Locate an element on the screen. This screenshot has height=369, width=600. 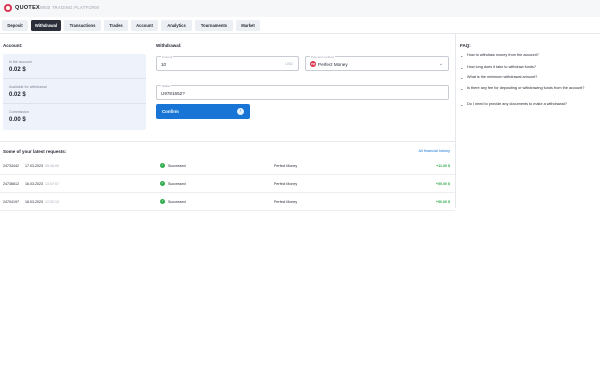
faq-title: FAQ: is located at coordinates (465, 45).